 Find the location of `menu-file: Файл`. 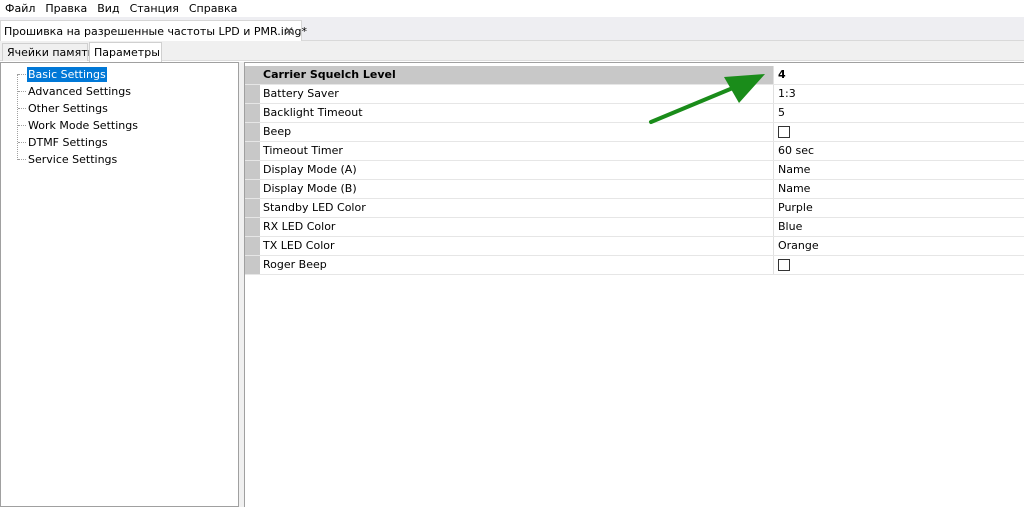

menu-file: Файл is located at coordinates (22, 8).